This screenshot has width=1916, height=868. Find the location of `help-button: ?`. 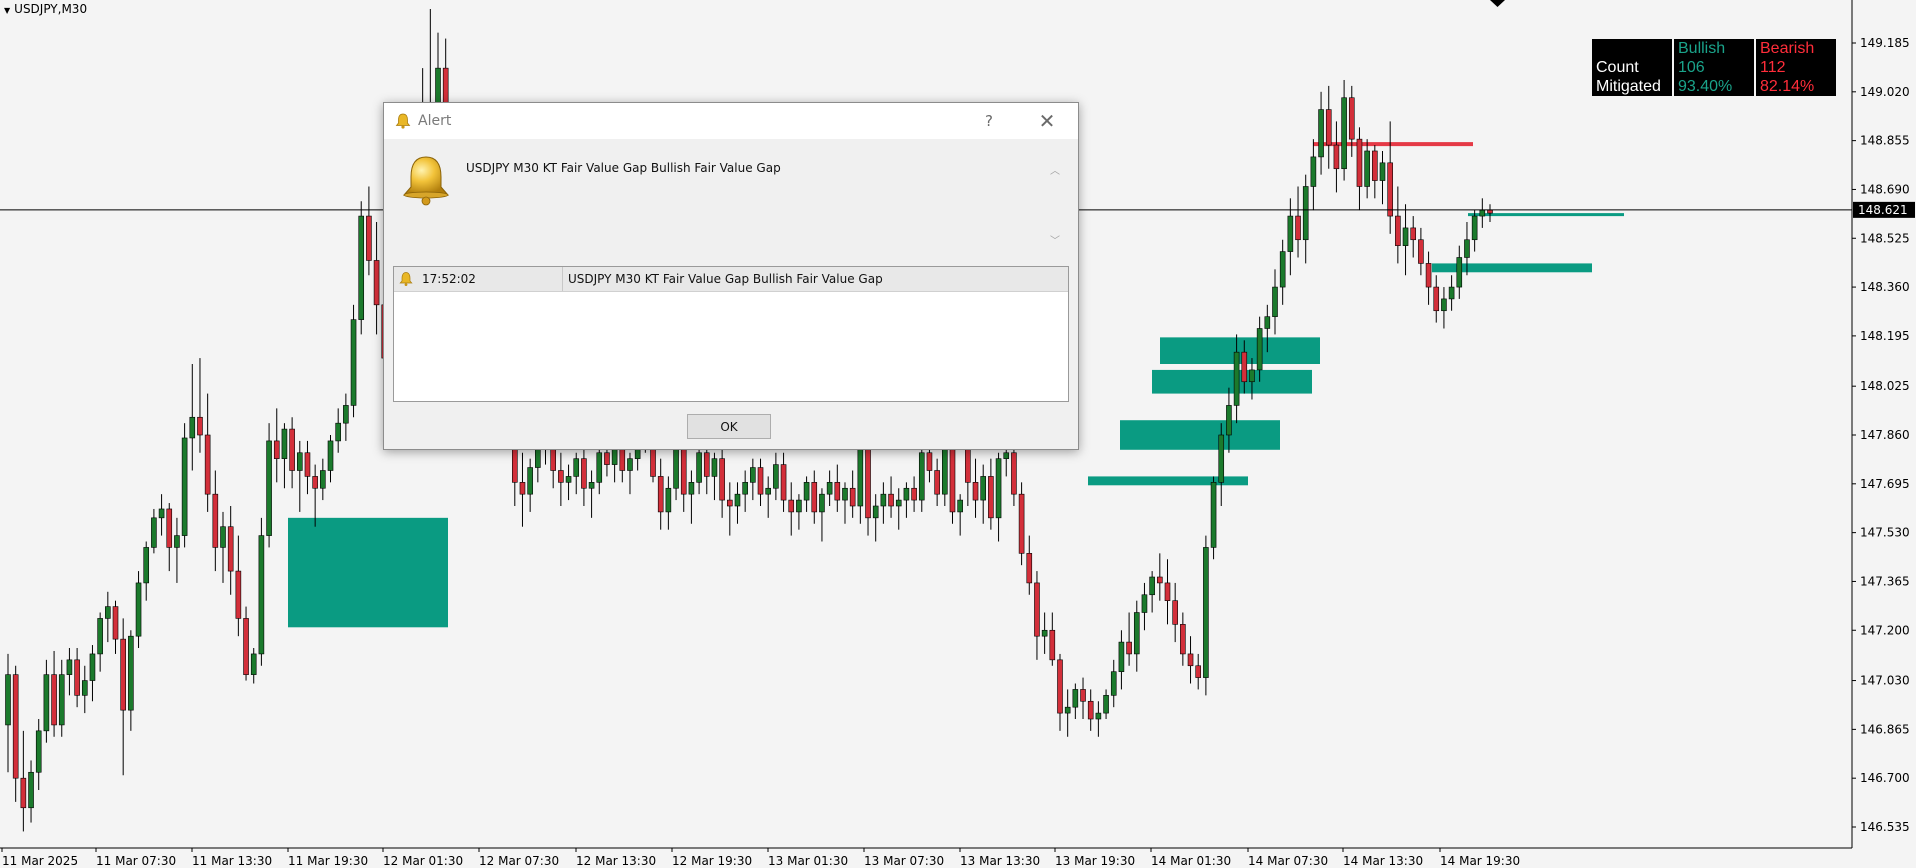

help-button: ? is located at coordinates (989, 121).